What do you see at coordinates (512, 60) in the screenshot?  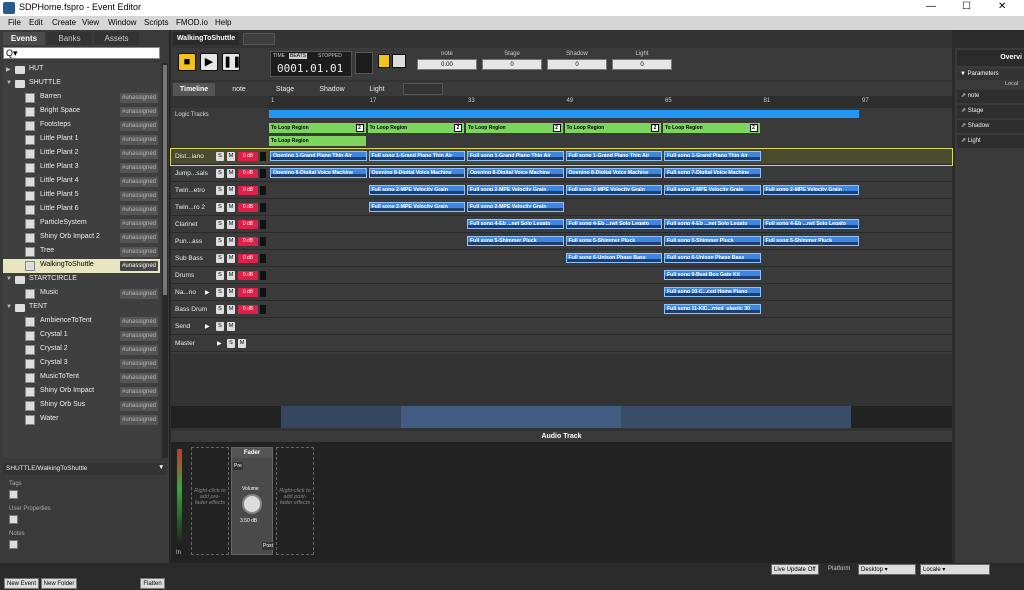 I see `param-stage: Stage 0` at bounding box center [512, 60].